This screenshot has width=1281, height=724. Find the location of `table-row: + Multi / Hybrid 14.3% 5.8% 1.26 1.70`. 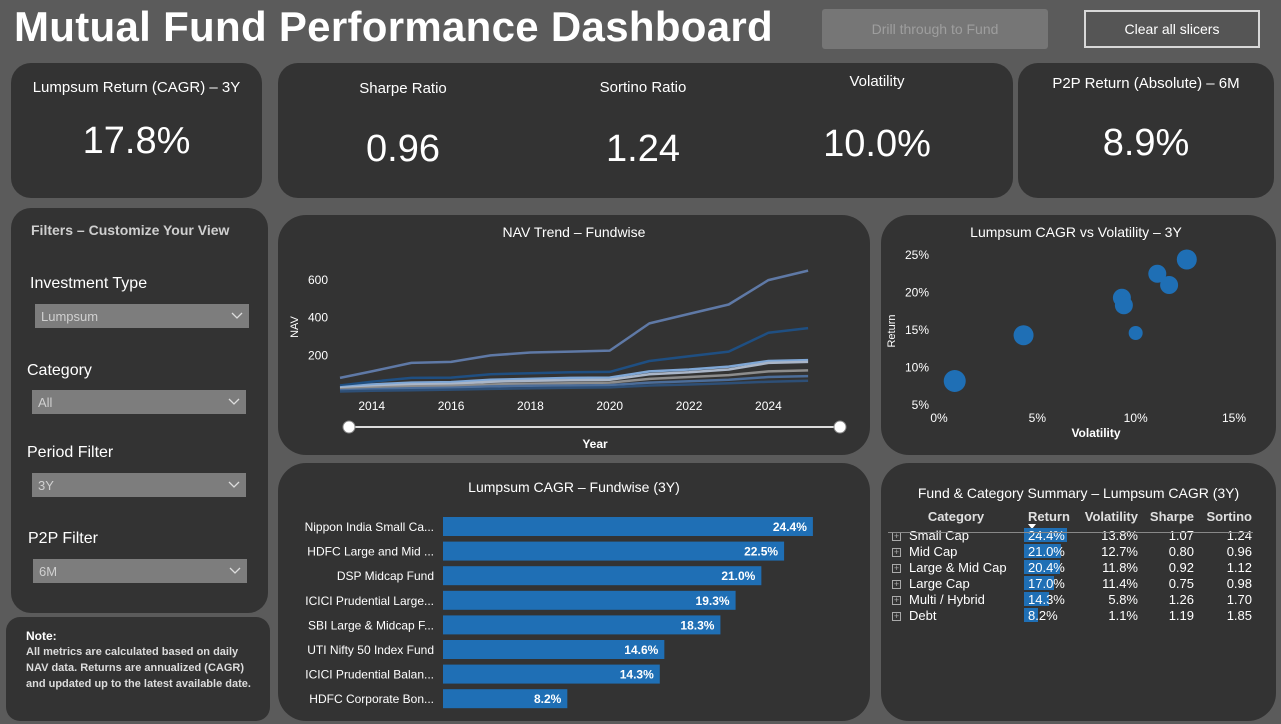

table-row: + Multi / Hybrid 14.3% 5.8% 1.26 1.70 is located at coordinates (1072, 599).